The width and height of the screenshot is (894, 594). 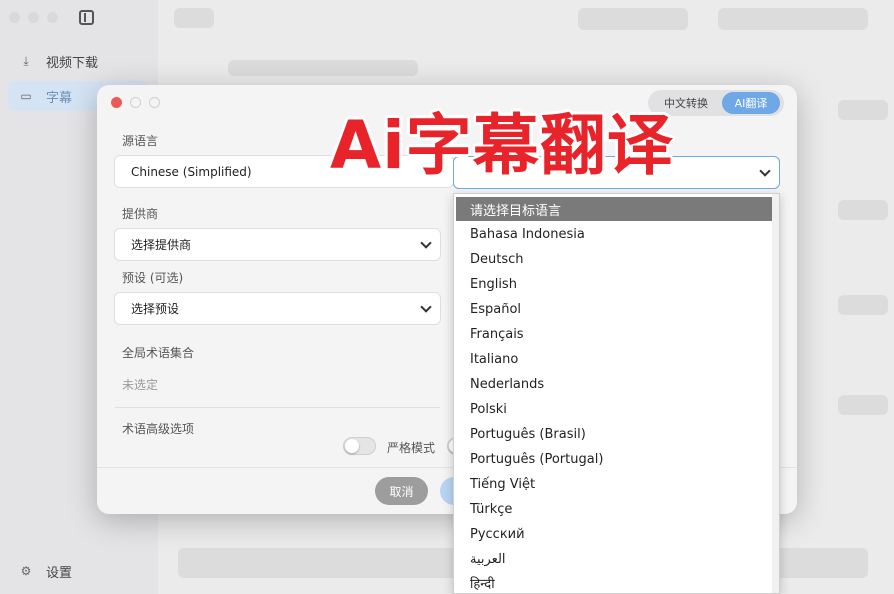 What do you see at coordinates (615, 534) in the screenshot?
I see `dropdown-option: Русский` at bounding box center [615, 534].